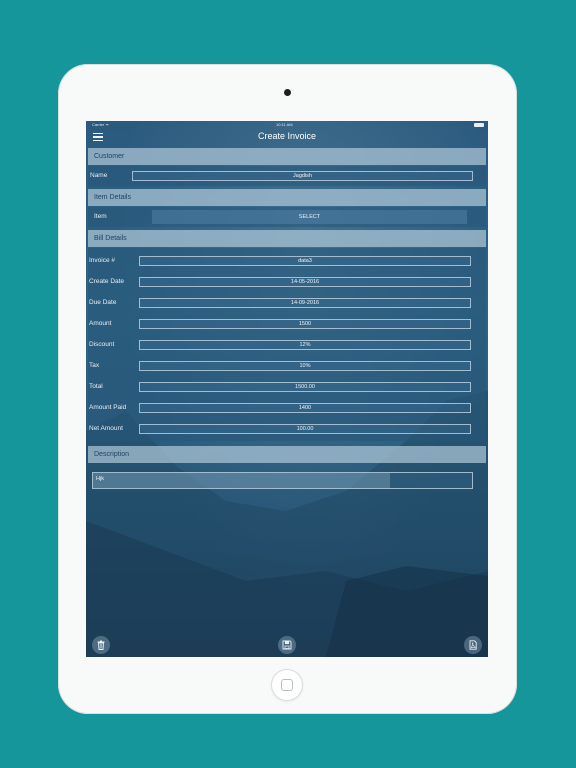  What do you see at coordinates (305, 408) in the screenshot?
I see `amount-paid-field: 1400` at bounding box center [305, 408].